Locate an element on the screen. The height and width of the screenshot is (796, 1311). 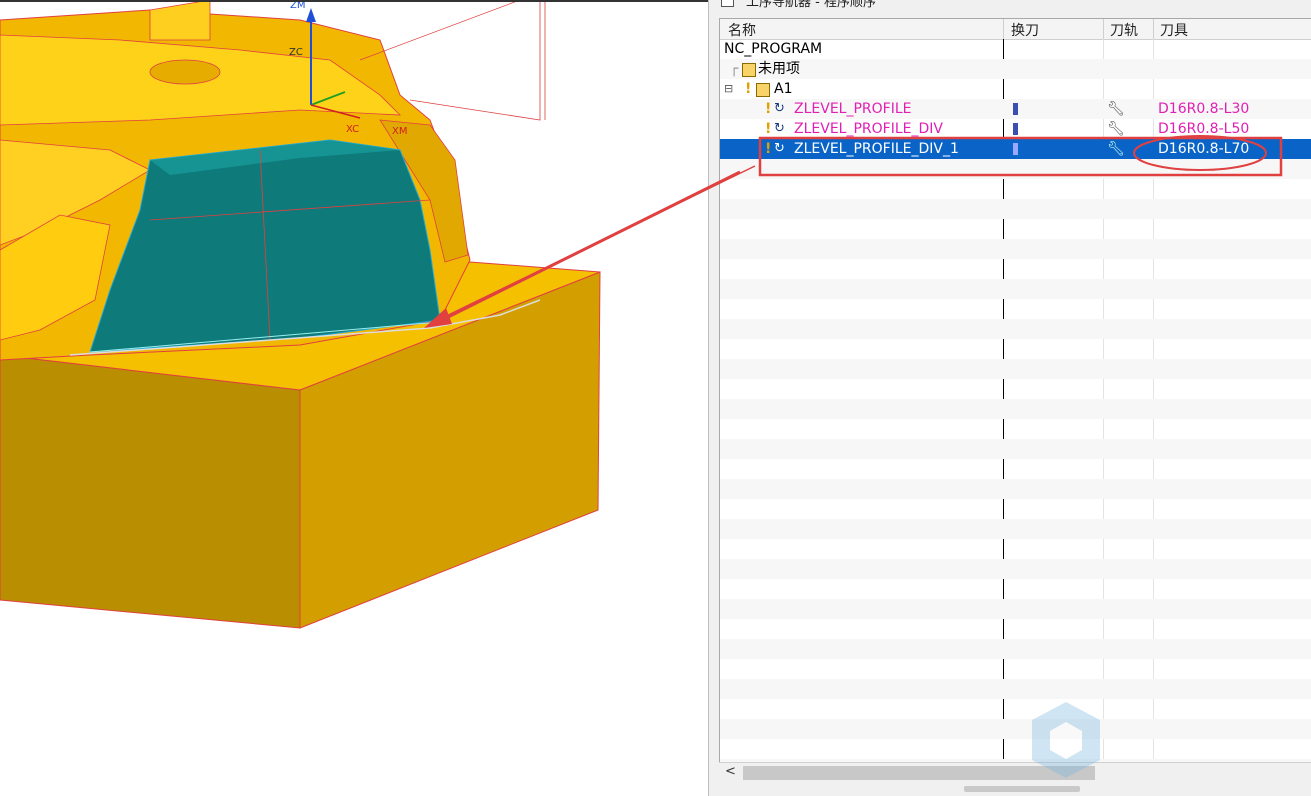
row-name: A1 is located at coordinates (783, 89).